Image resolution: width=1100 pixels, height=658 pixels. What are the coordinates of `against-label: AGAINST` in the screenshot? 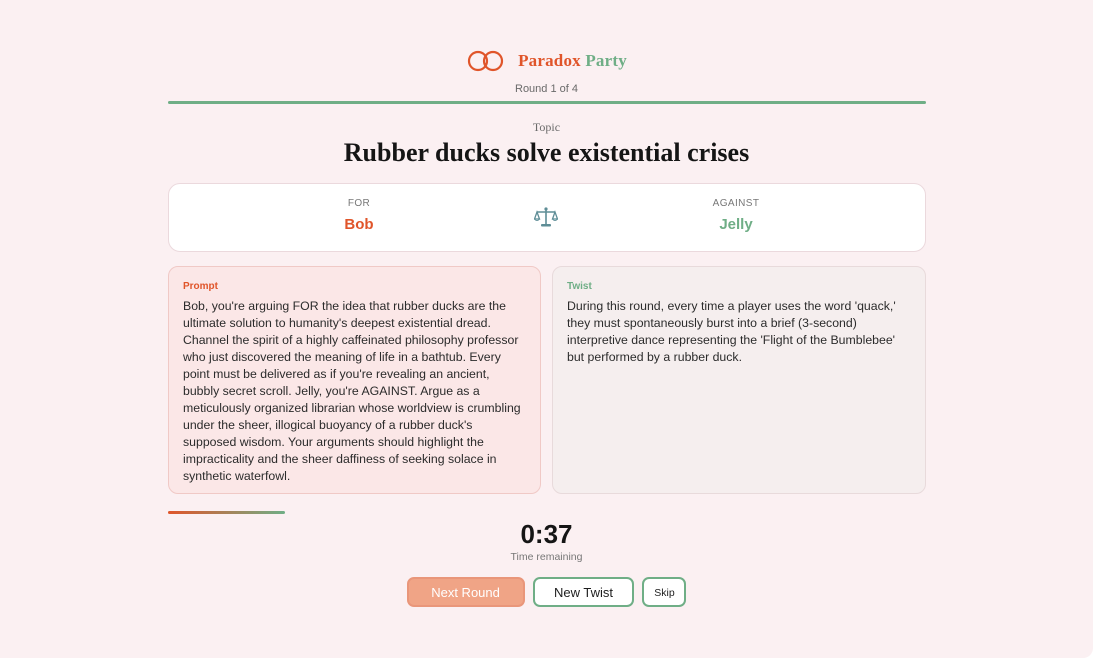 It's located at (736, 203).